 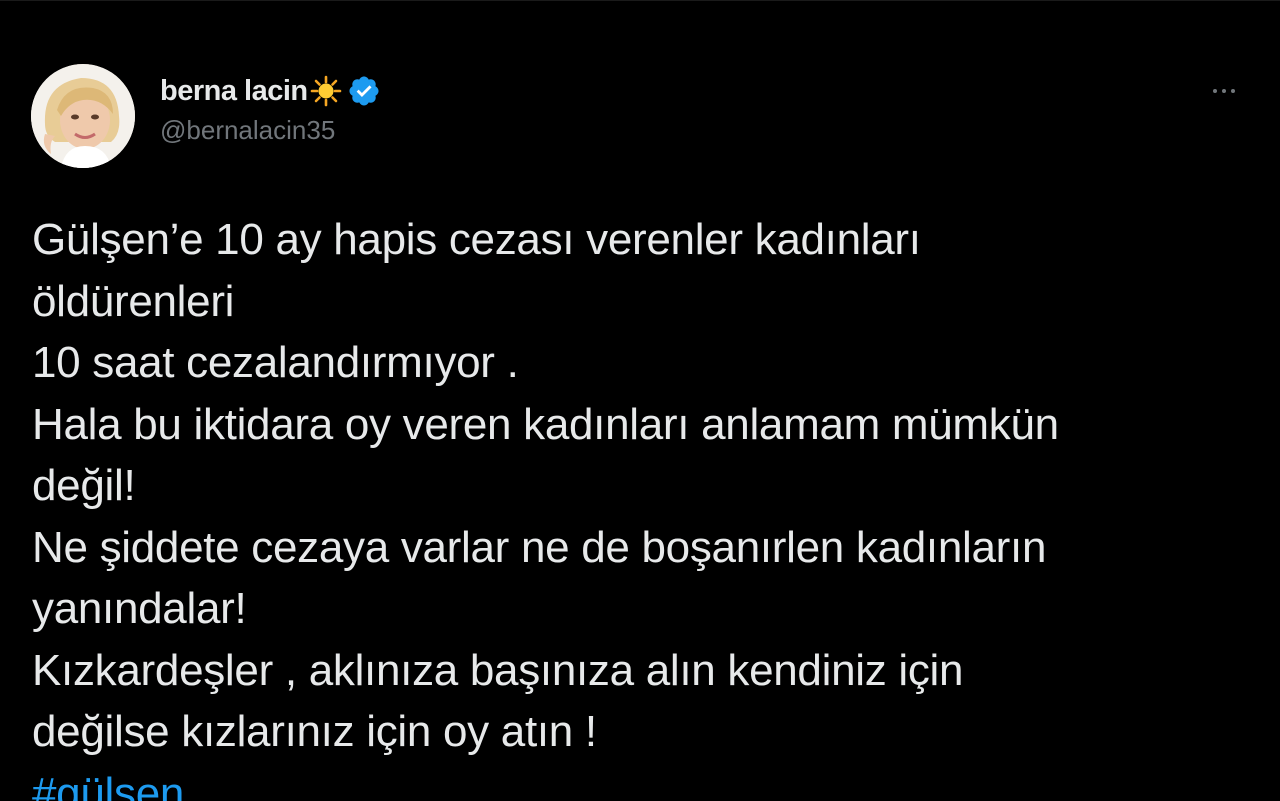 I want to click on tweet-text-line: 10 saat cezalandırmıyor ., so click(x=275, y=362).